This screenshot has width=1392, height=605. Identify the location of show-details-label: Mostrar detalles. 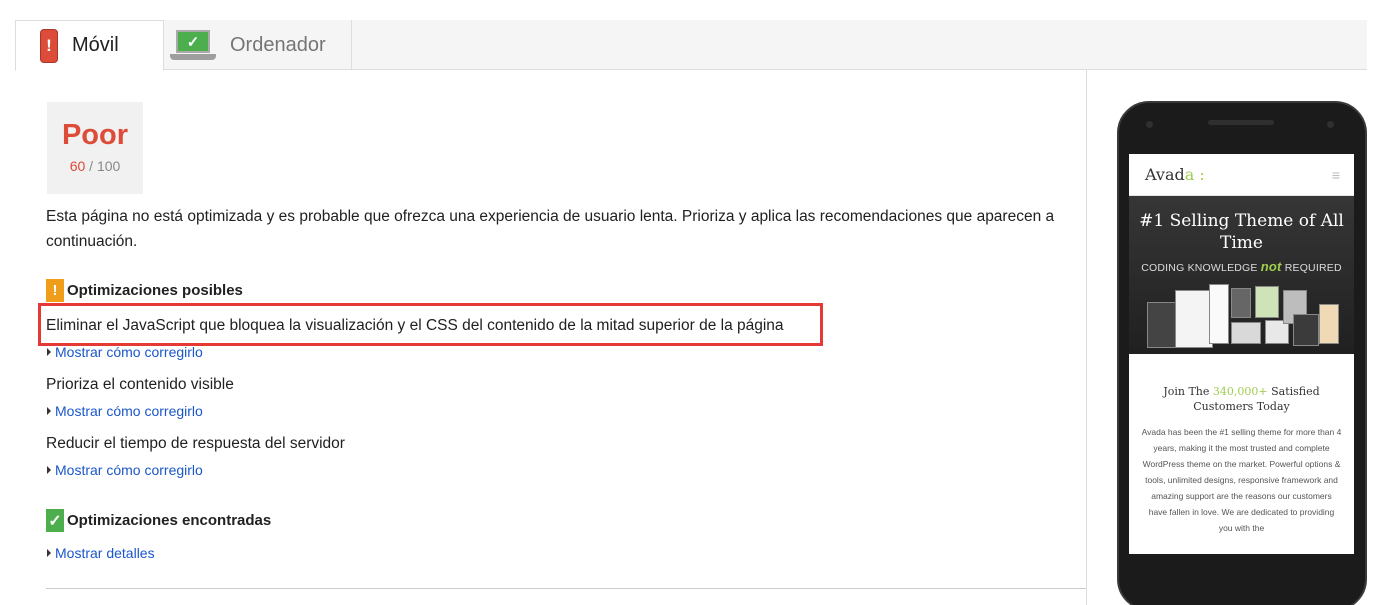
(105, 553).